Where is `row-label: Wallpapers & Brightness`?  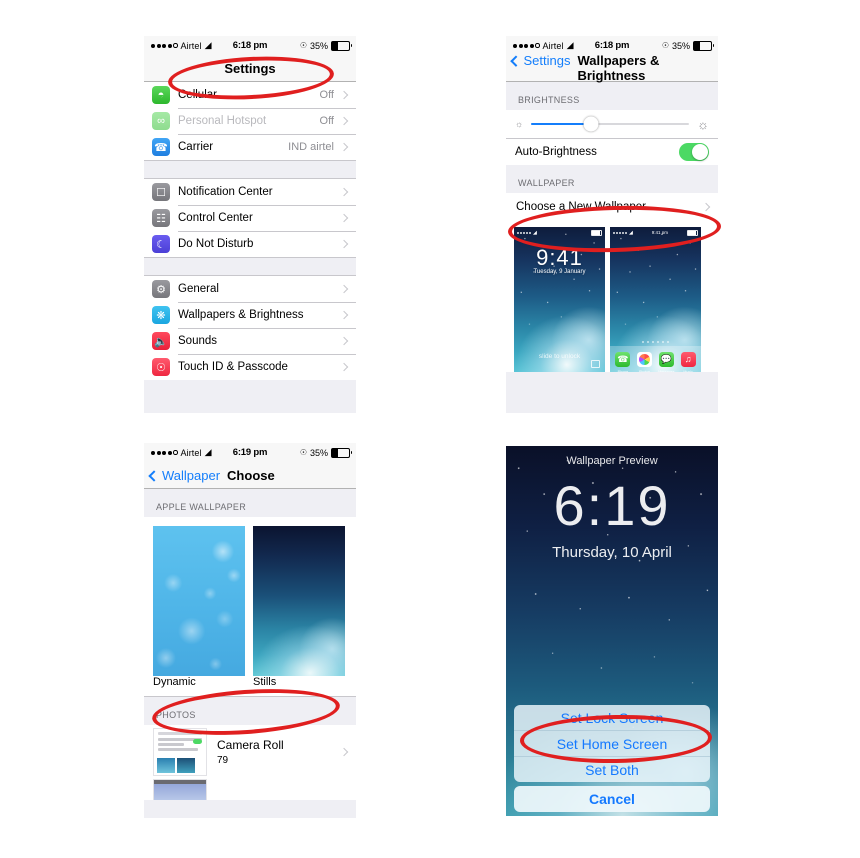
row-label: Wallpapers & Brightness is located at coordinates (241, 315).